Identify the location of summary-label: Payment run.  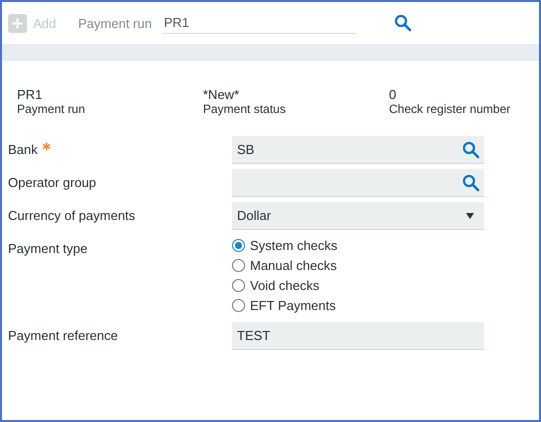
(51, 109).